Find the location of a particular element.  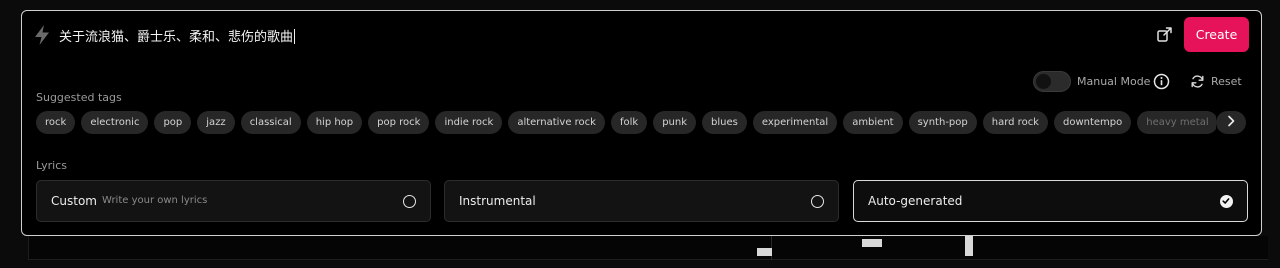

refresh-icon is located at coordinates (1197, 81).